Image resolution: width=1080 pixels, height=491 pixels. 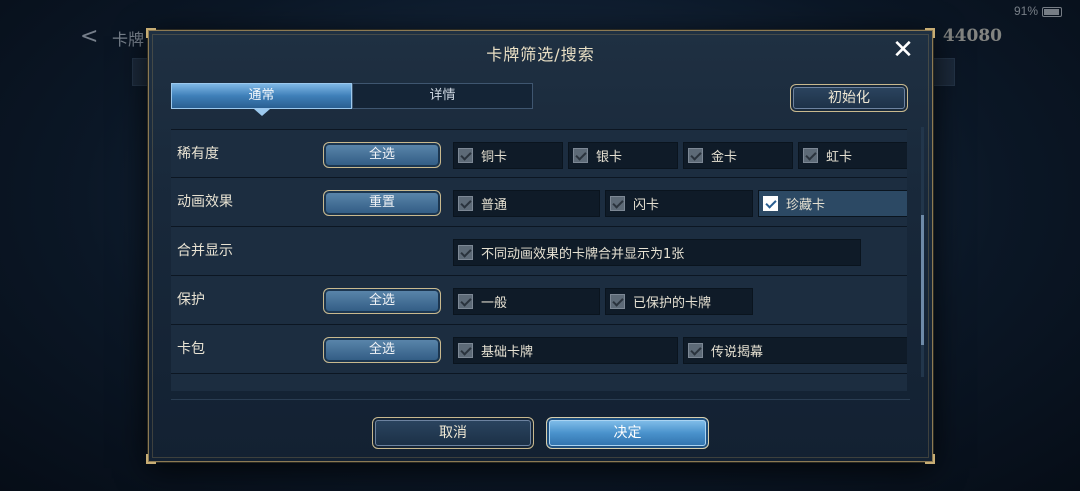 I want to click on row-label: 合并显示, so click(x=205, y=251).